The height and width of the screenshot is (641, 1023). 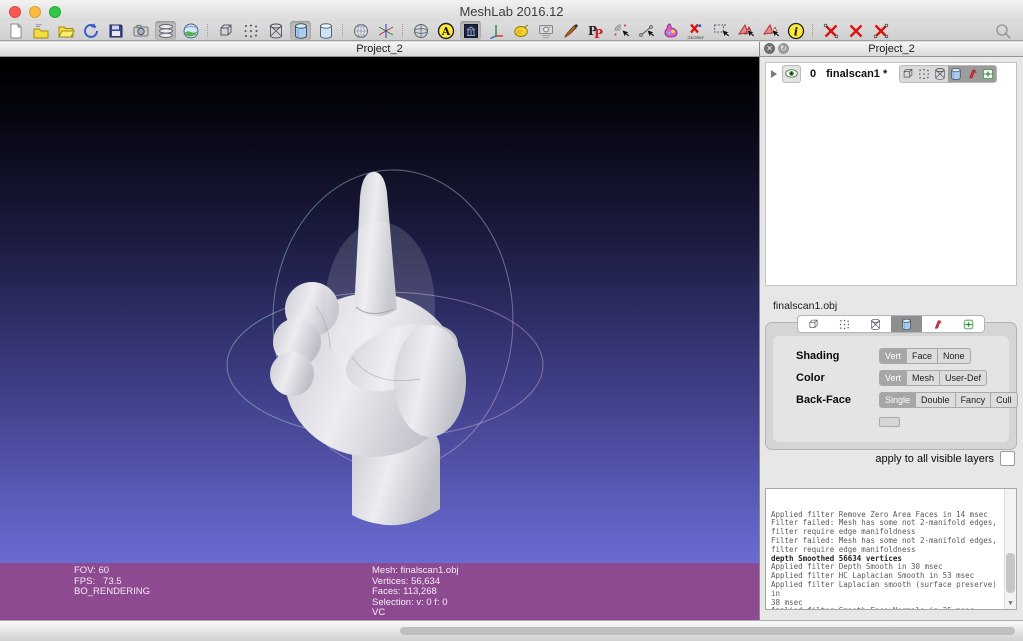 What do you see at coordinates (893, 356) in the screenshot?
I see `shading-option-vert: Vert` at bounding box center [893, 356].